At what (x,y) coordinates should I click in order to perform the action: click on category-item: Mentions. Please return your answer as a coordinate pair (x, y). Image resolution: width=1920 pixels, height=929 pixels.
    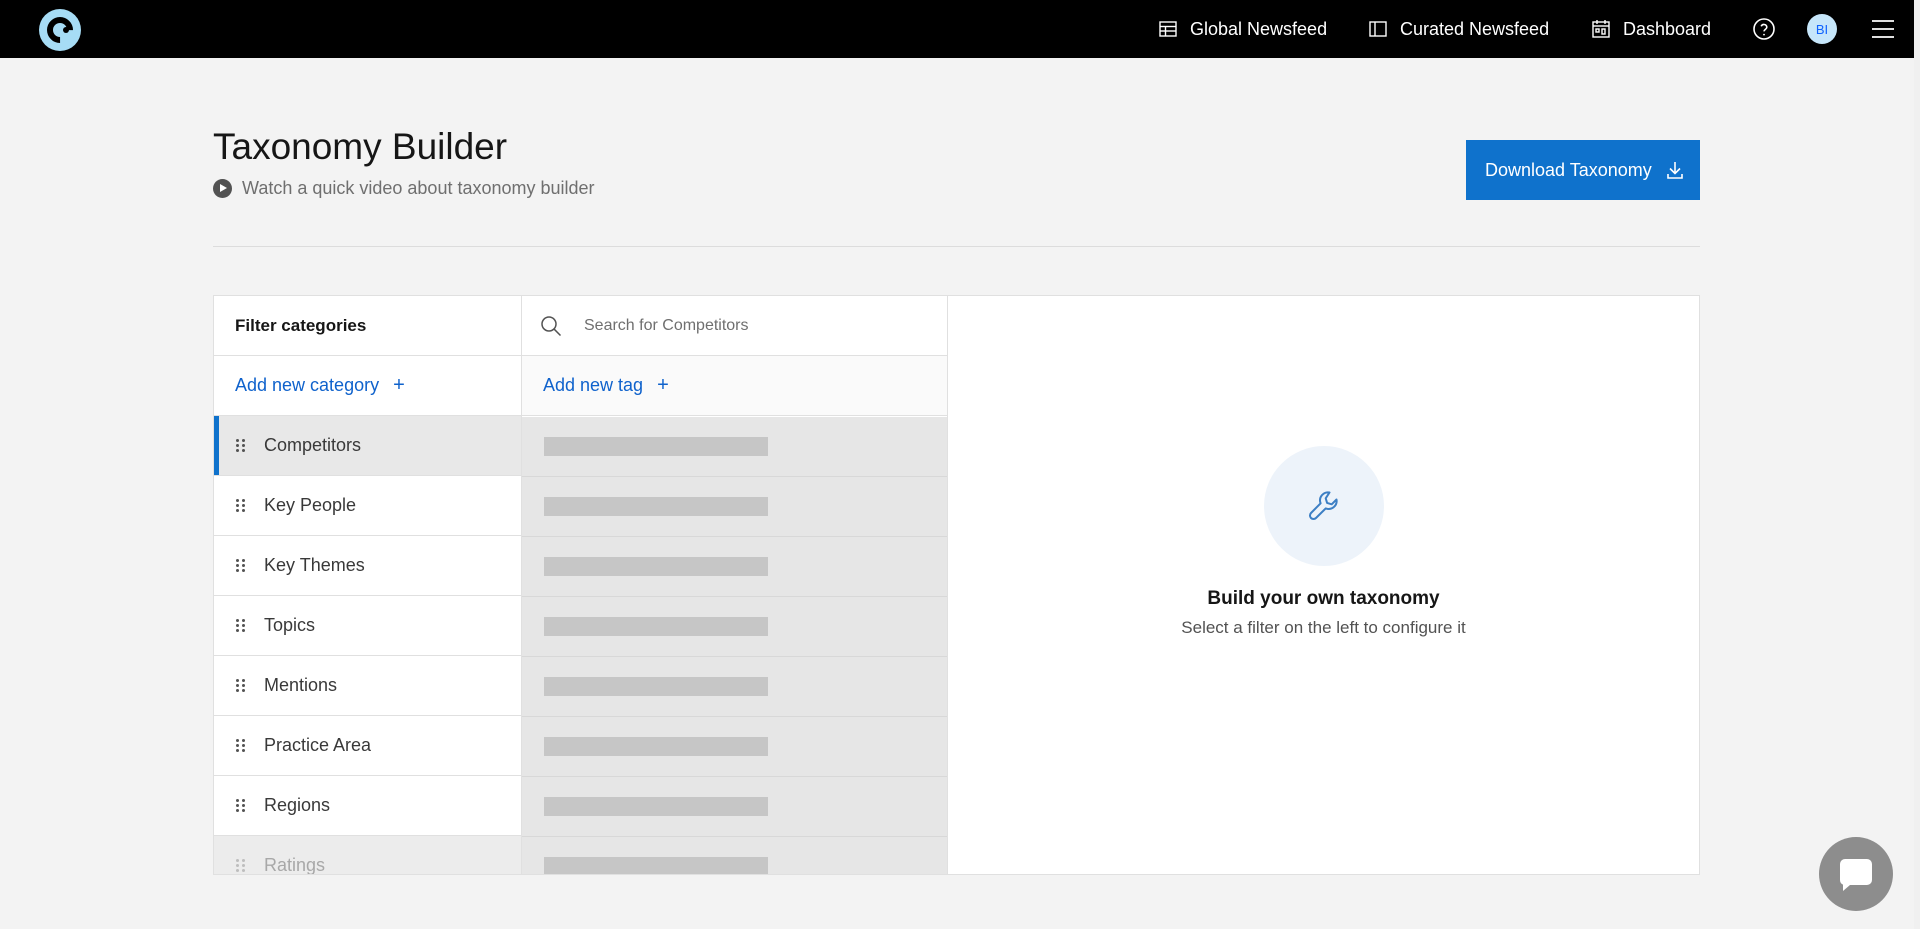
    Looking at the image, I should click on (367, 686).